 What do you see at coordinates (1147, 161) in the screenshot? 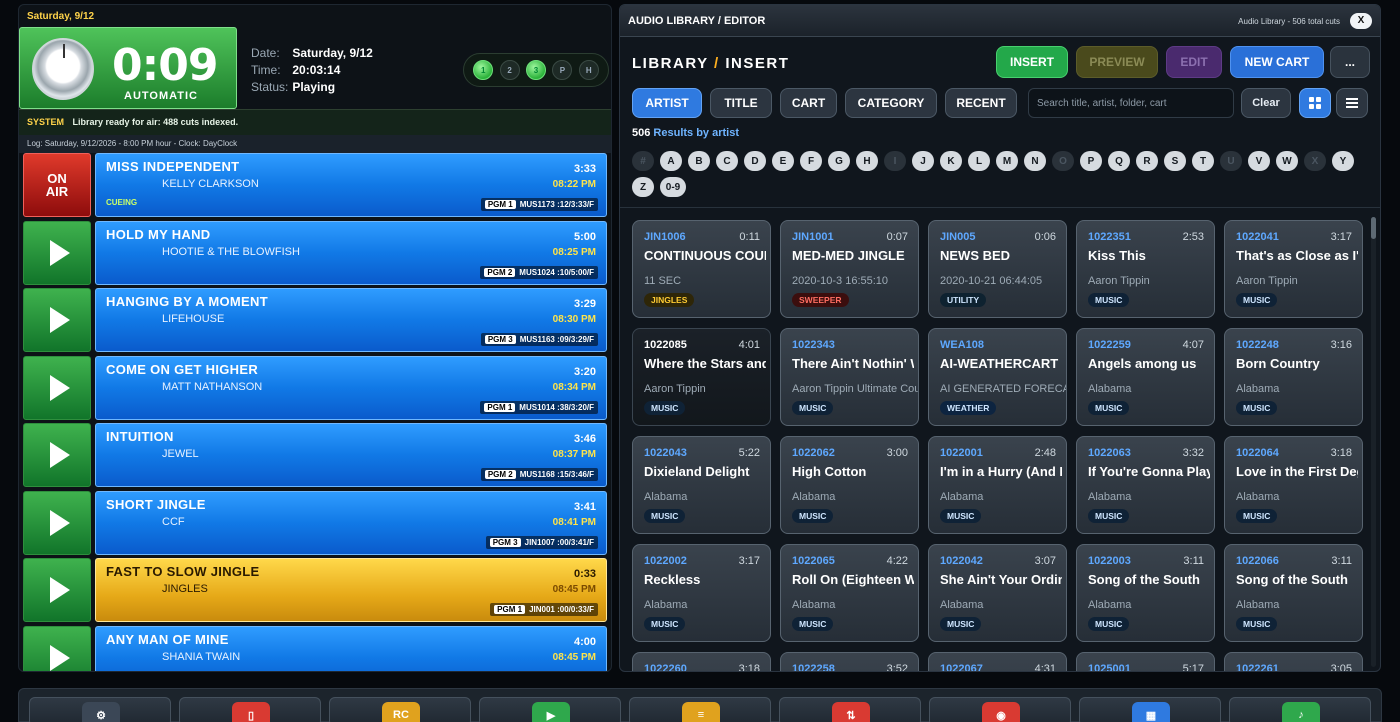
I see `letter-filter-r: R` at bounding box center [1147, 161].